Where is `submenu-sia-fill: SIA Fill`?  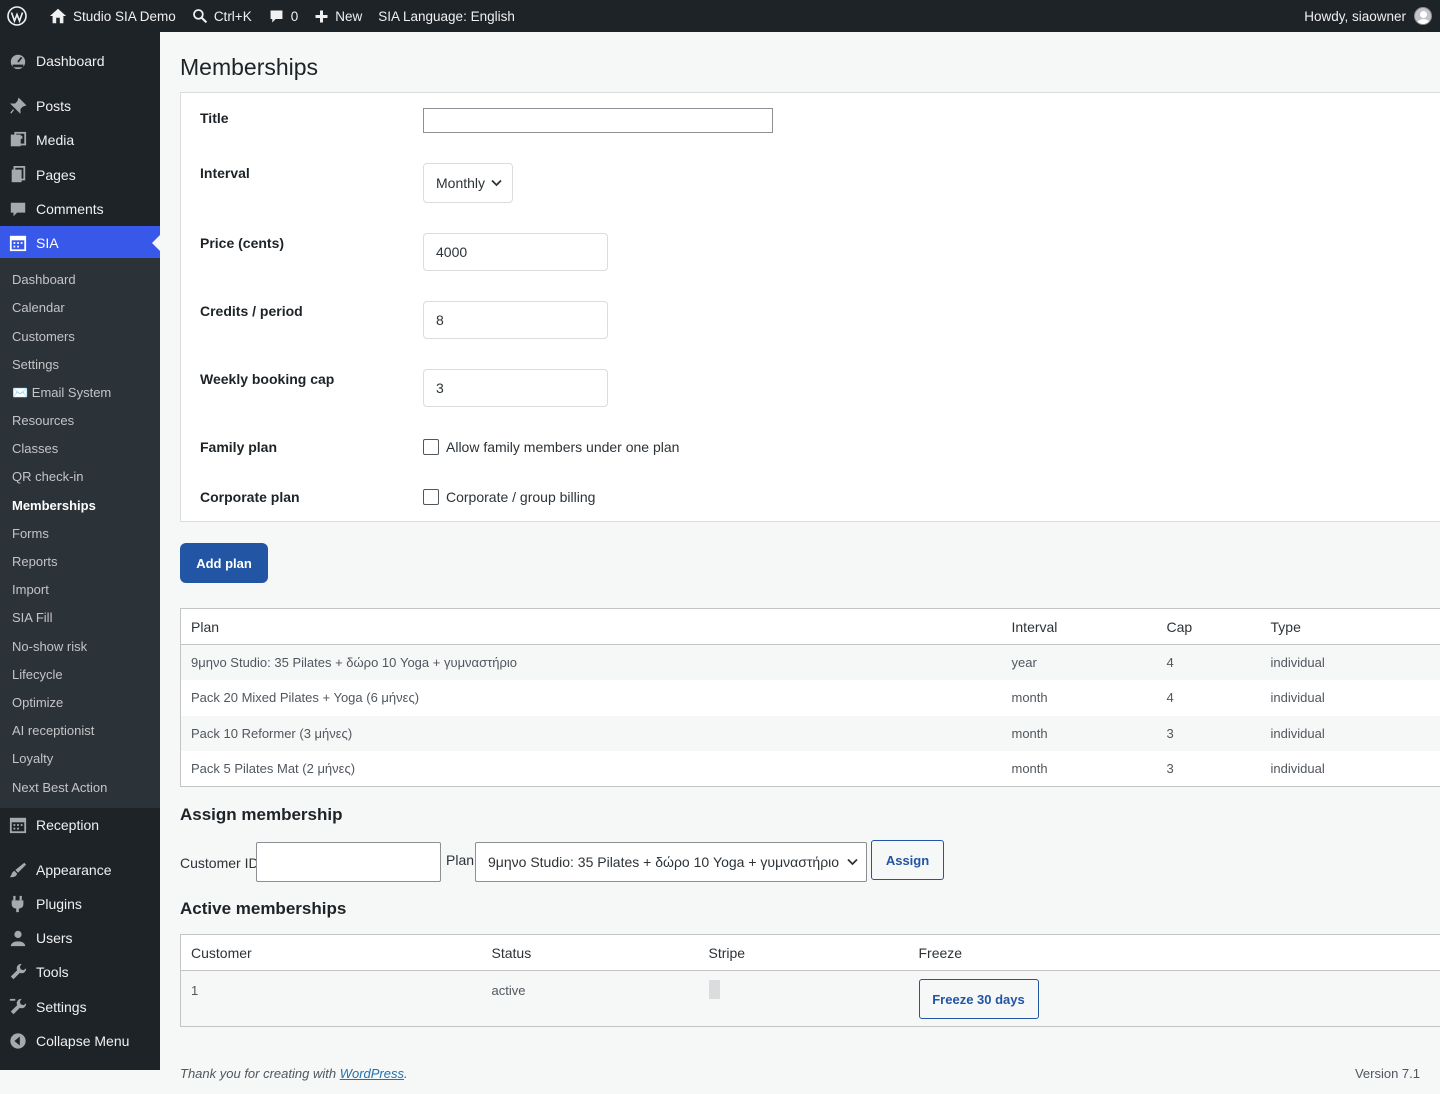
submenu-sia-fill: SIA Fill is located at coordinates (32, 617).